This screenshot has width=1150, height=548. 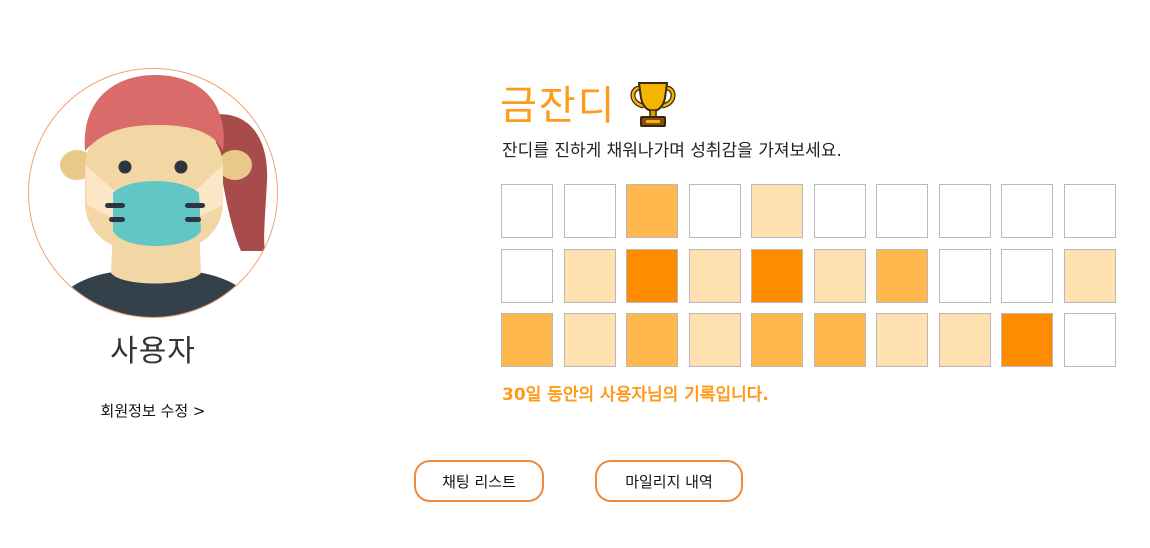 What do you see at coordinates (153, 351) in the screenshot?
I see `username: 사용자` at bounding box center [153, 351].